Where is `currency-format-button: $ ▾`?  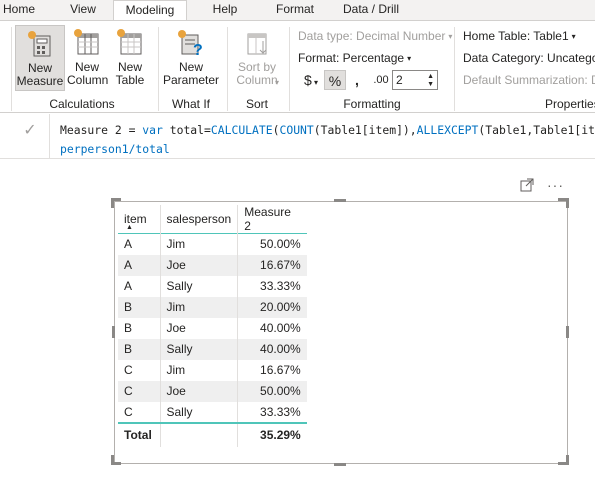 currency-format-button: $ ▾ is located at coordinates (311, 80).